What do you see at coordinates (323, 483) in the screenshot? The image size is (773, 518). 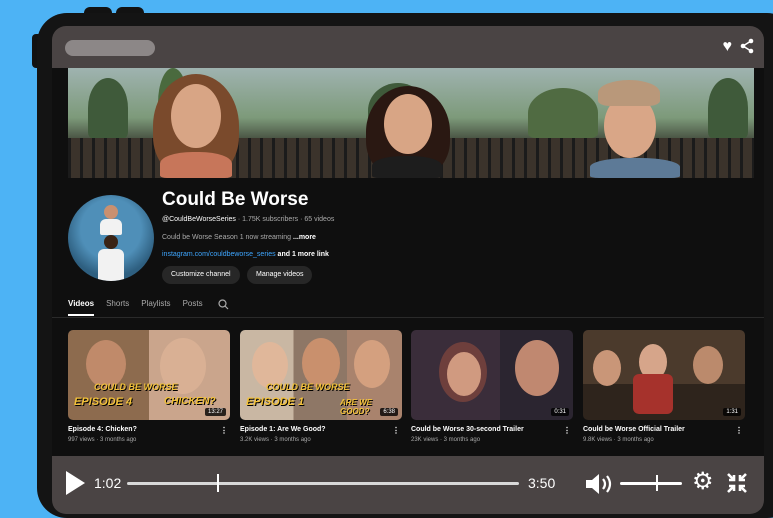 I see `progress-track` at bounding box center [323, 483].